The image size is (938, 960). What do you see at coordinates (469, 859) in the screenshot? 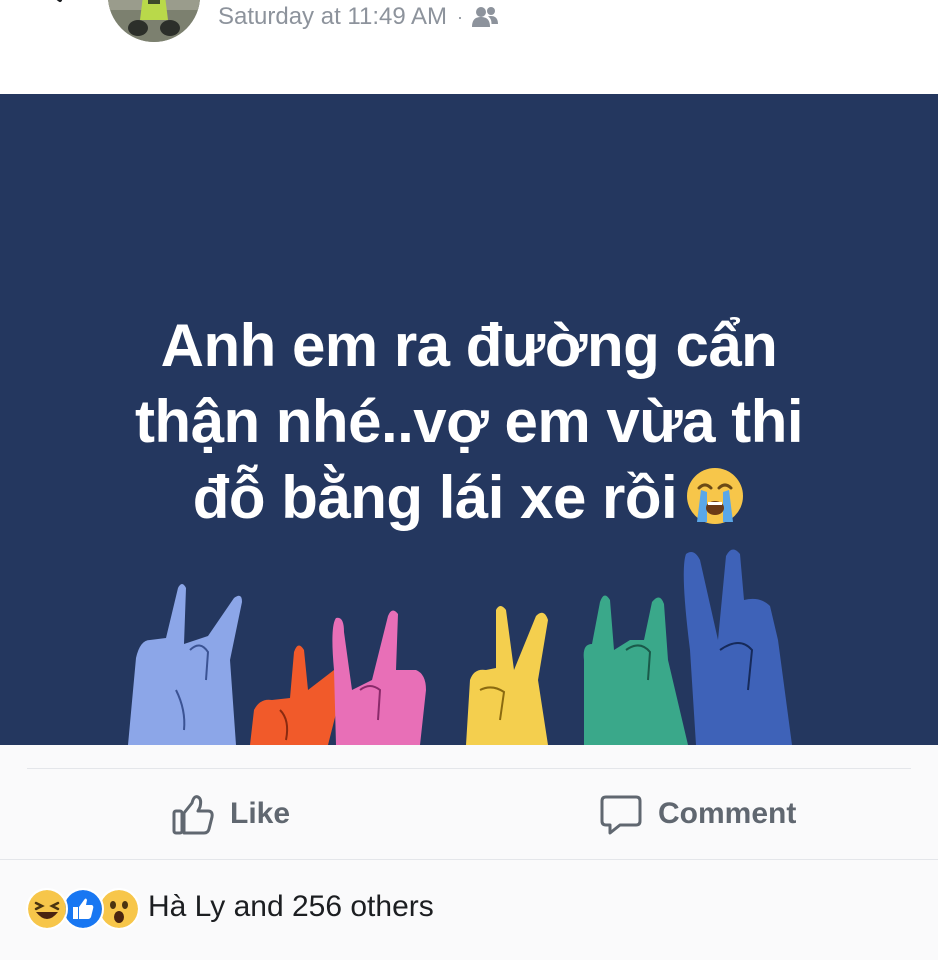
I see `divider` at bounding box center [469, 859].